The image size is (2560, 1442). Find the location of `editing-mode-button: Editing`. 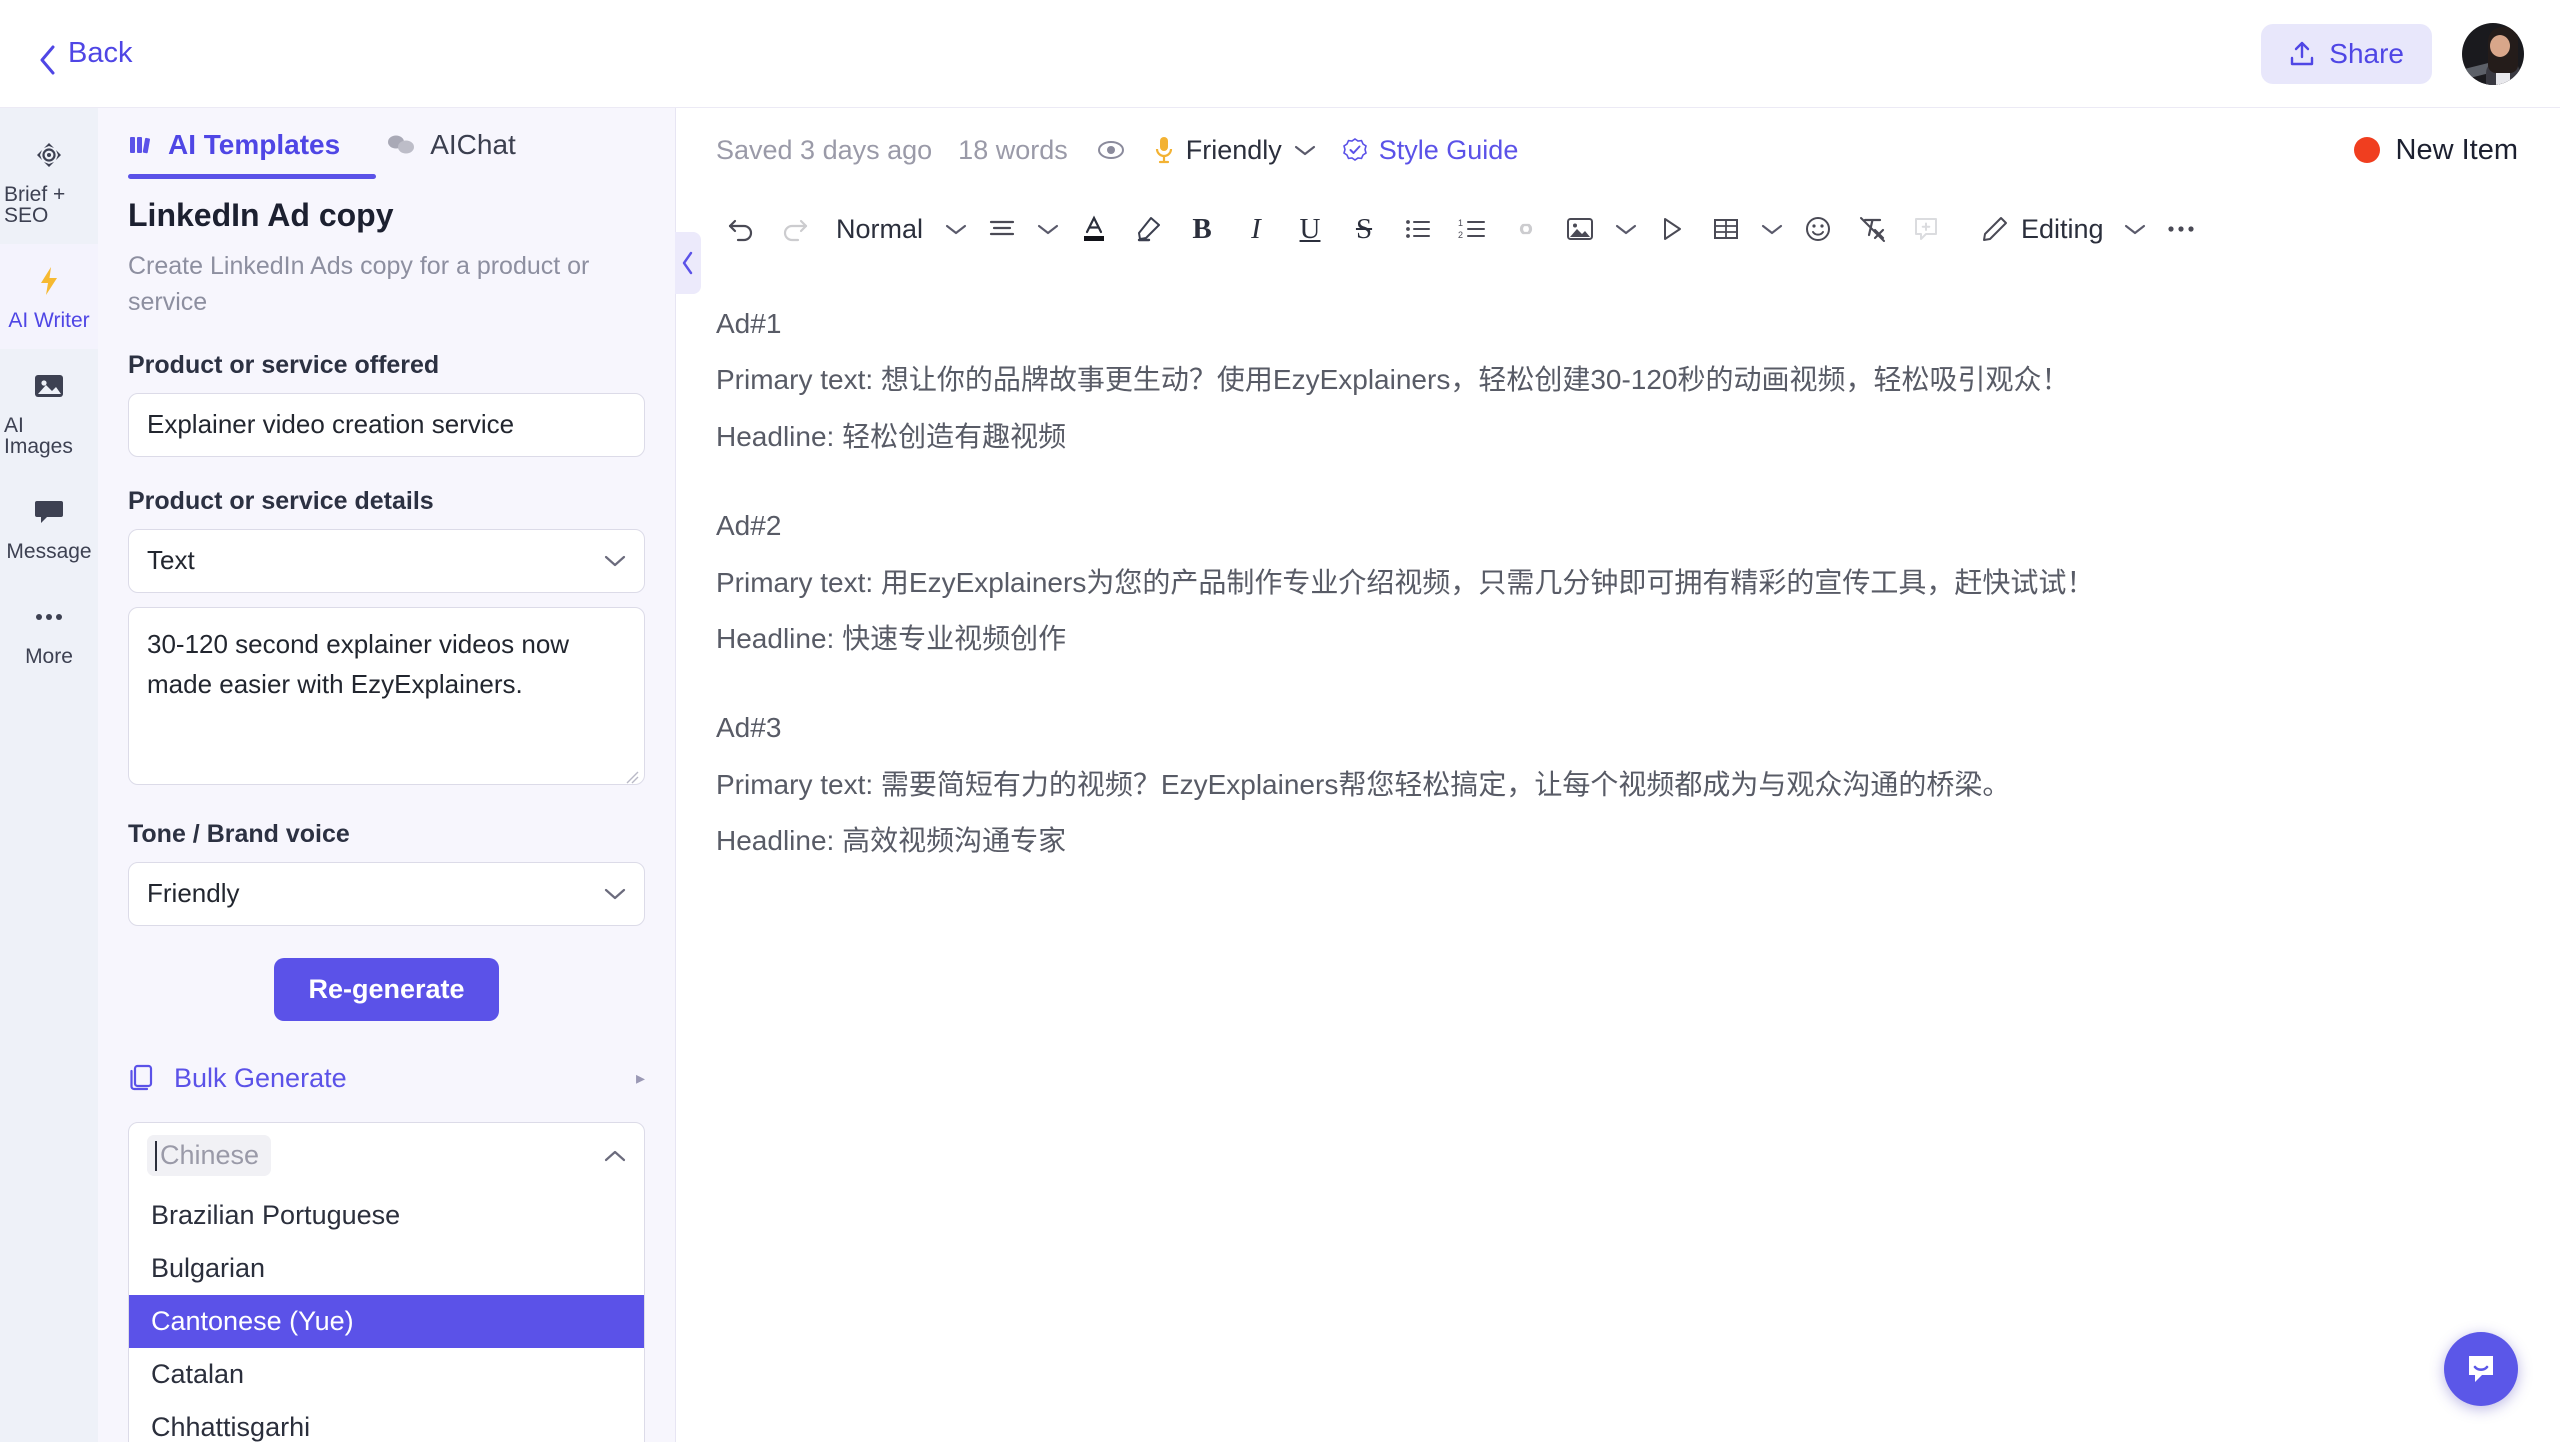

editing-mode-button: Editing is located at coordinates (2042, 229).